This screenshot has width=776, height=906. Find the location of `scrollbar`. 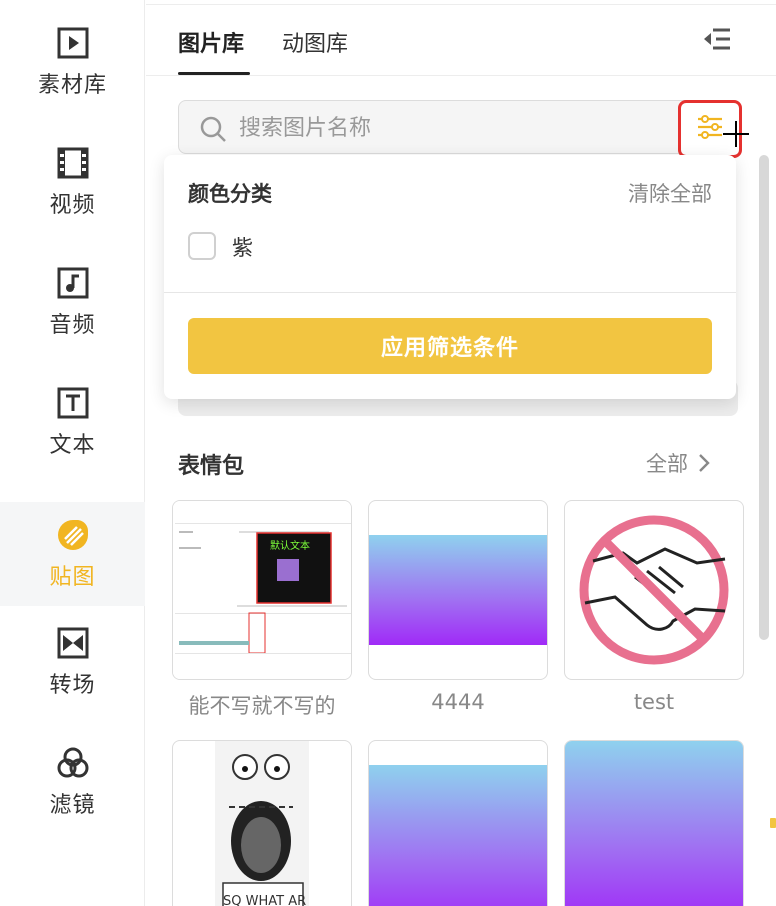

scrollbar is located at coordinates (764, 397).